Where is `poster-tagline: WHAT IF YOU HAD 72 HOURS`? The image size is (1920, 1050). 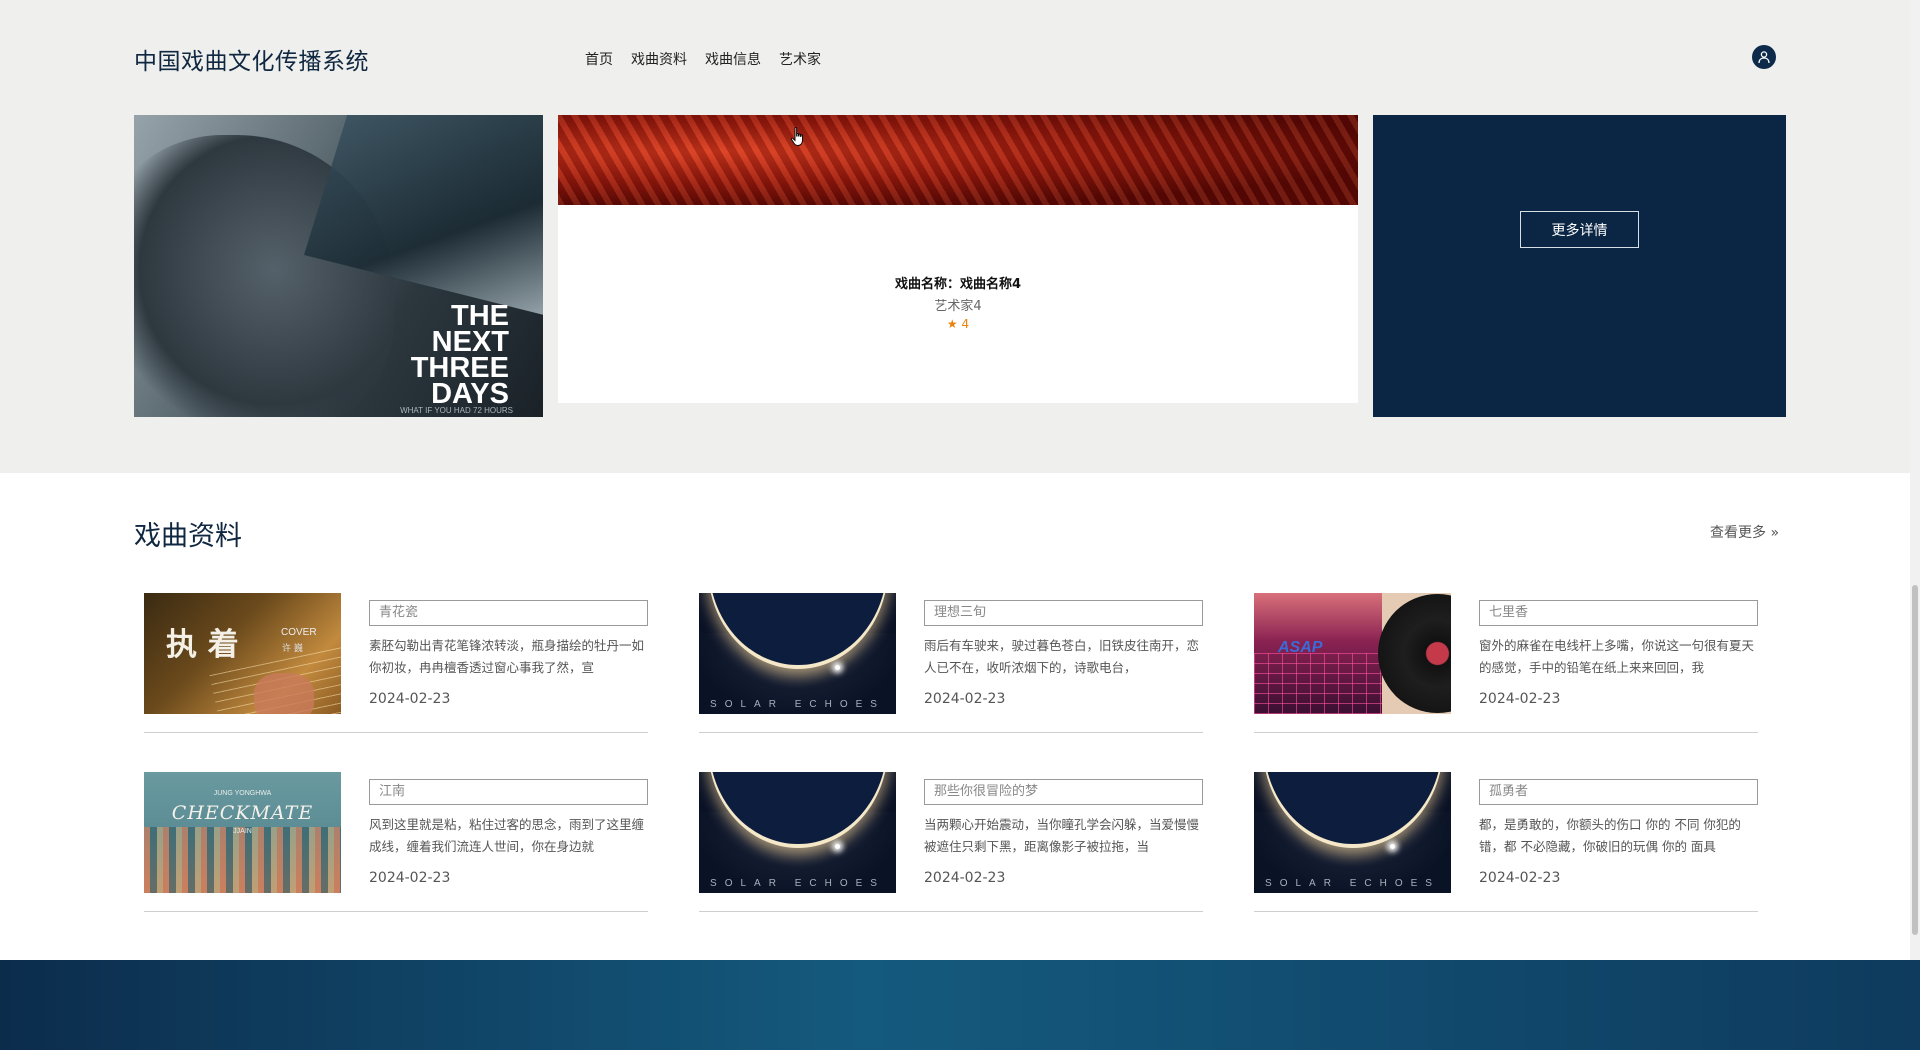 poster-tagline: WHAT IF YOU HAD 72 HOURS is located at coordinates (456, 410).